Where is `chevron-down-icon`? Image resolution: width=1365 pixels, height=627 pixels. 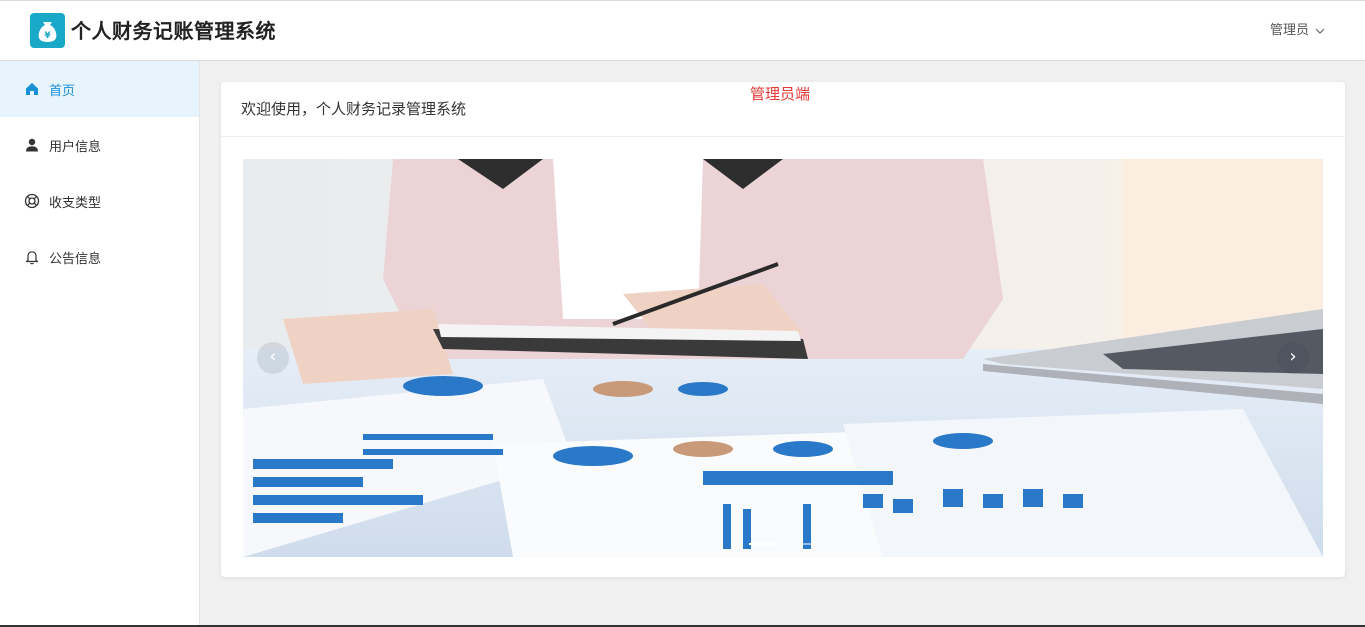
chevron-down-icon is located at coordinates (1320, 31).